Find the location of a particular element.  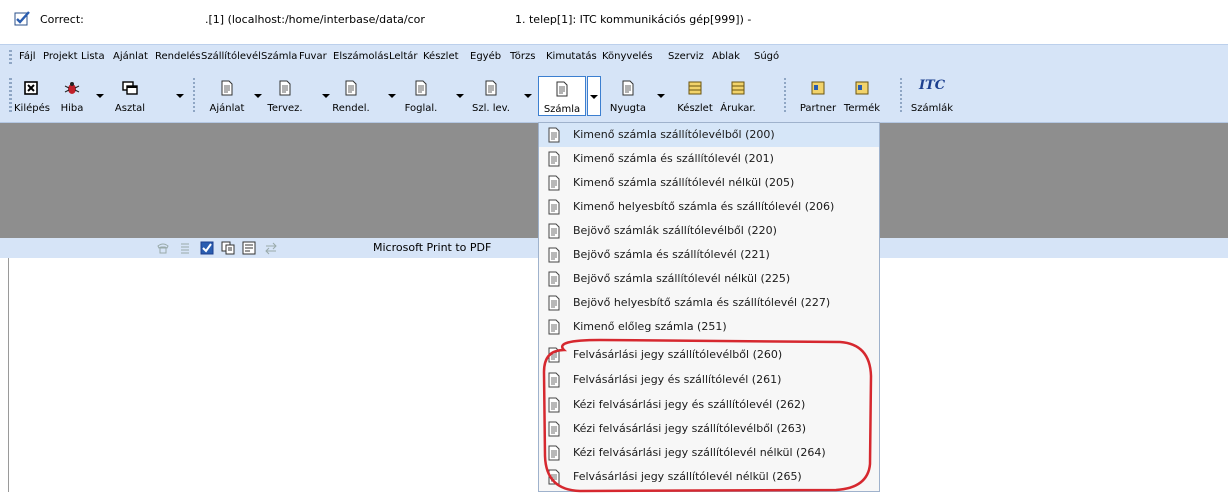

szamla-label: Számla is located at coordinates (562, 109).